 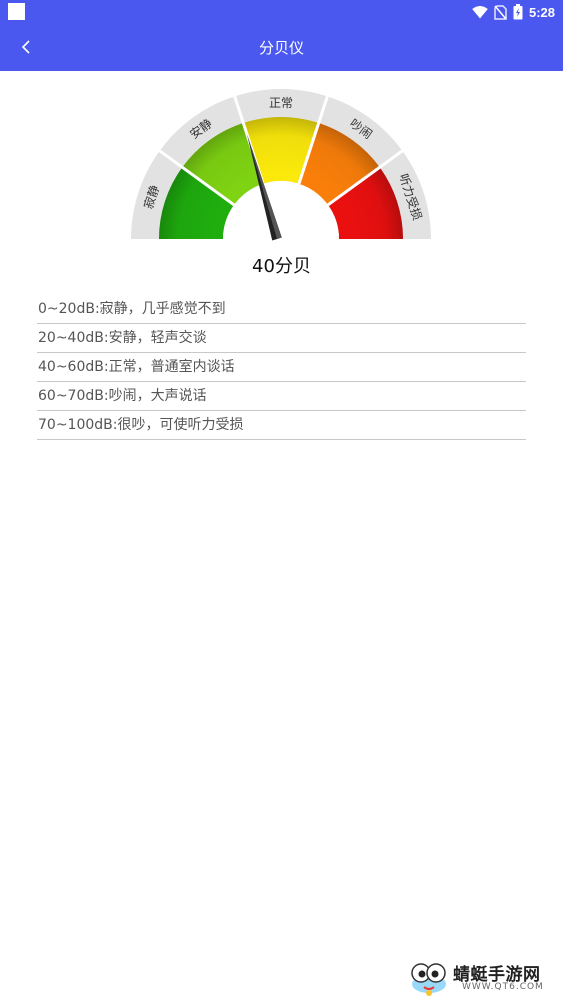 What do you see at coordinates (281, 425) in the screenshot?
I see `list-item: 70~100dB:很吵，可使听力受损` at bounding box center [281, 425].